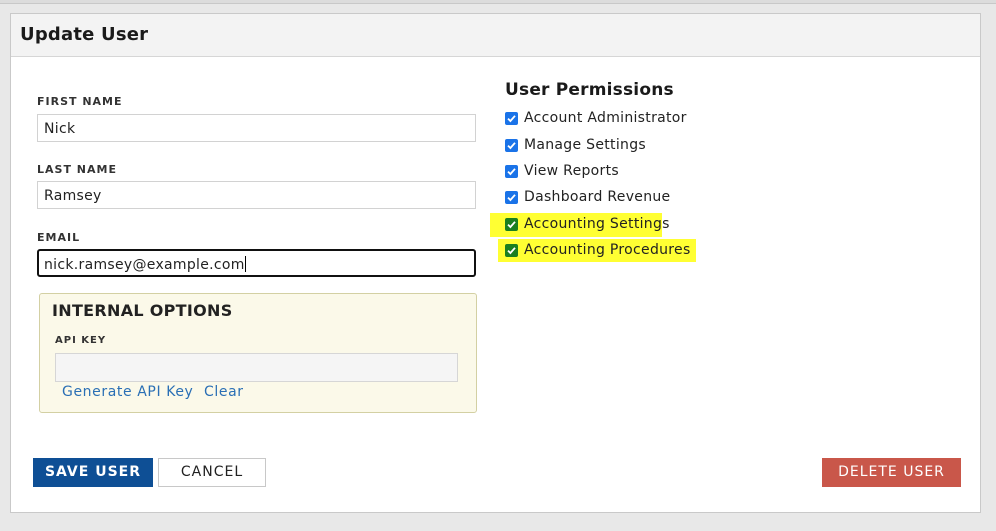  I want to click on api-key-label: API KEY, so click(81, 340).